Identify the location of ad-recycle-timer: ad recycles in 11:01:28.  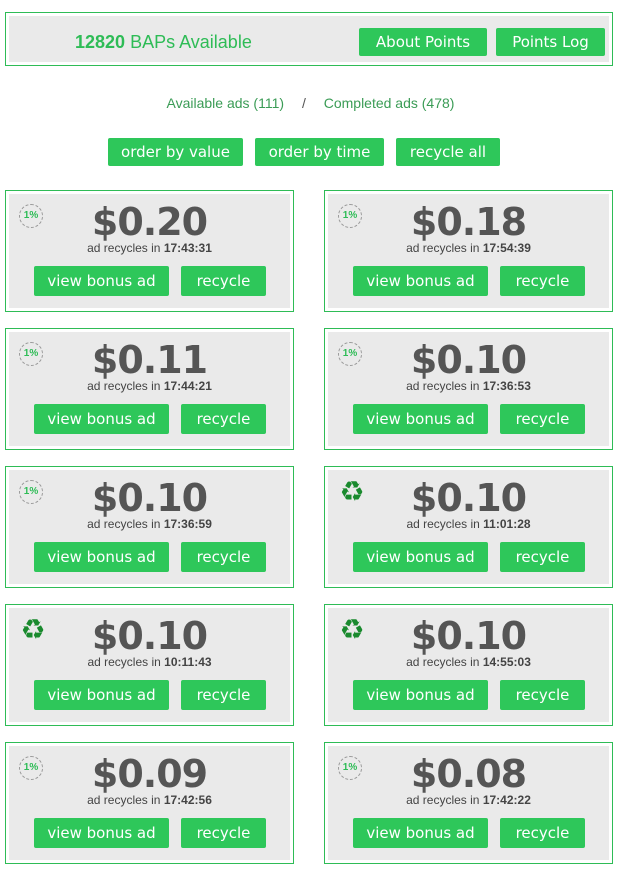
(468, 524).